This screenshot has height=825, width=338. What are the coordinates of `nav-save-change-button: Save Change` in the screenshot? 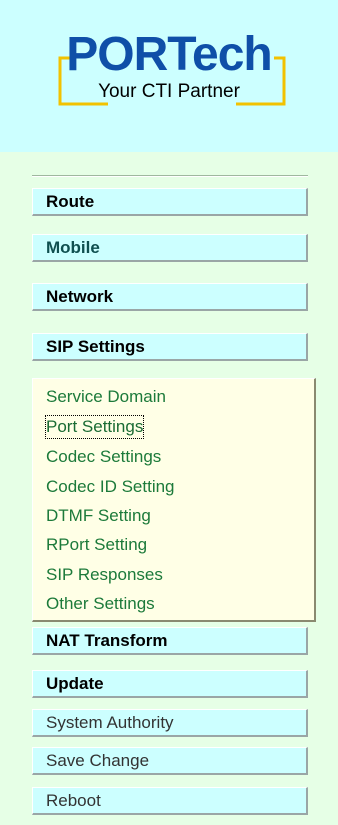 It's located at (170, 761).